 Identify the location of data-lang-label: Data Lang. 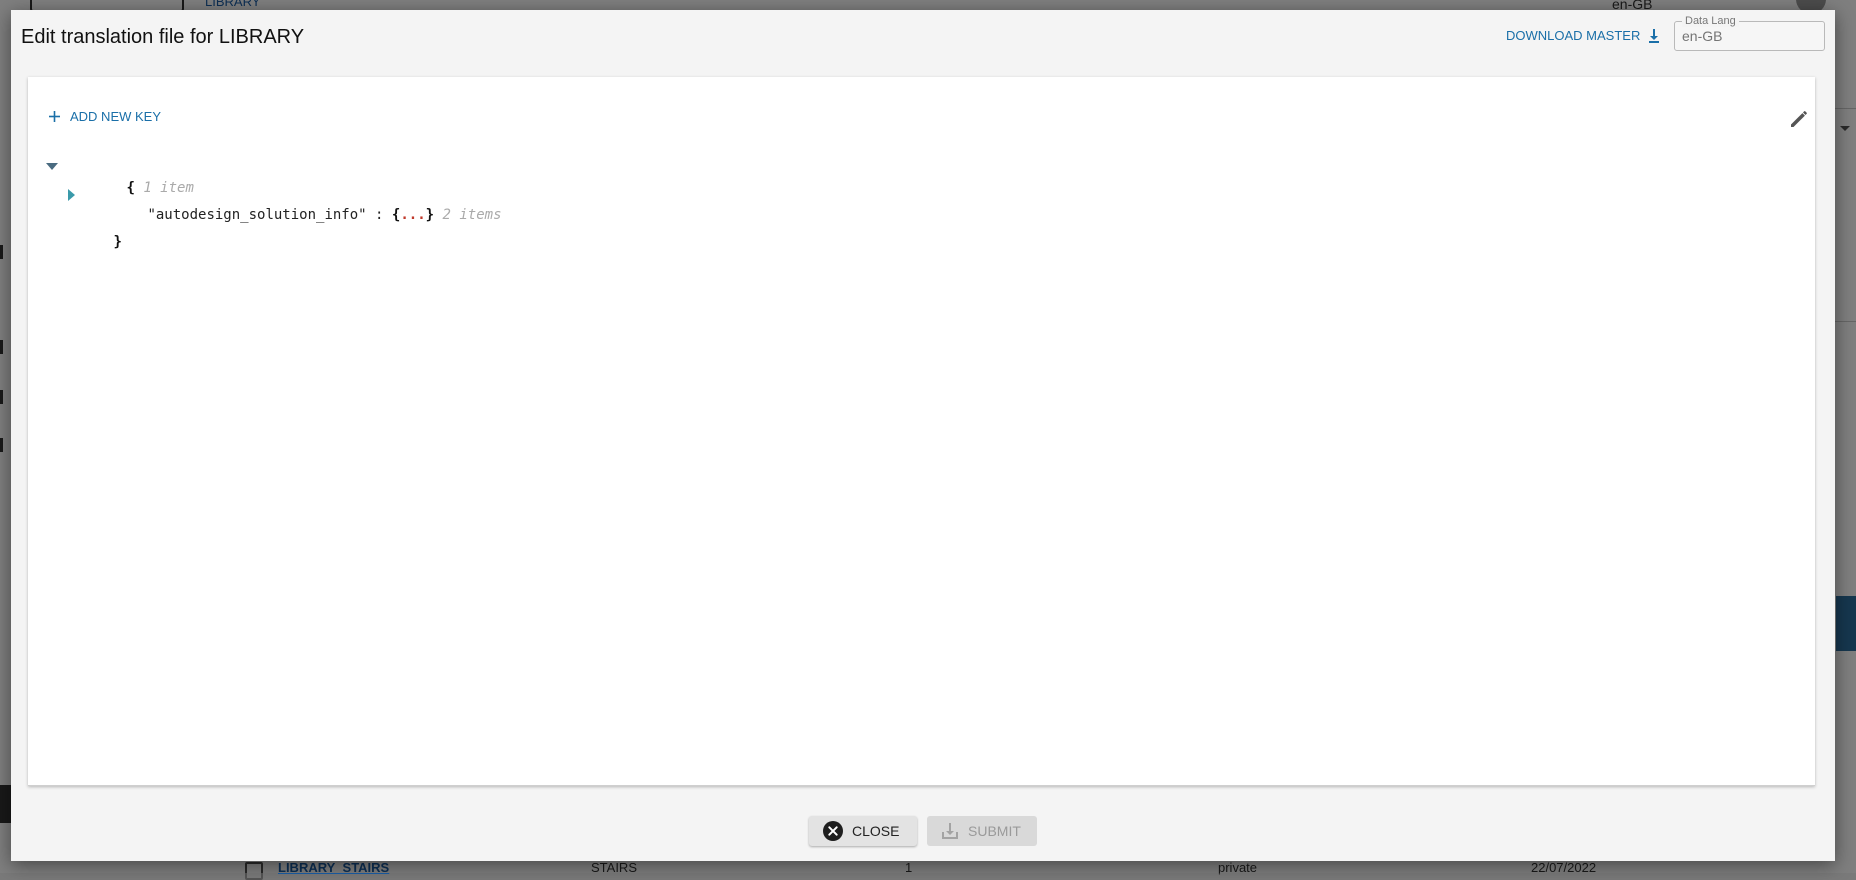
(1710, 21).